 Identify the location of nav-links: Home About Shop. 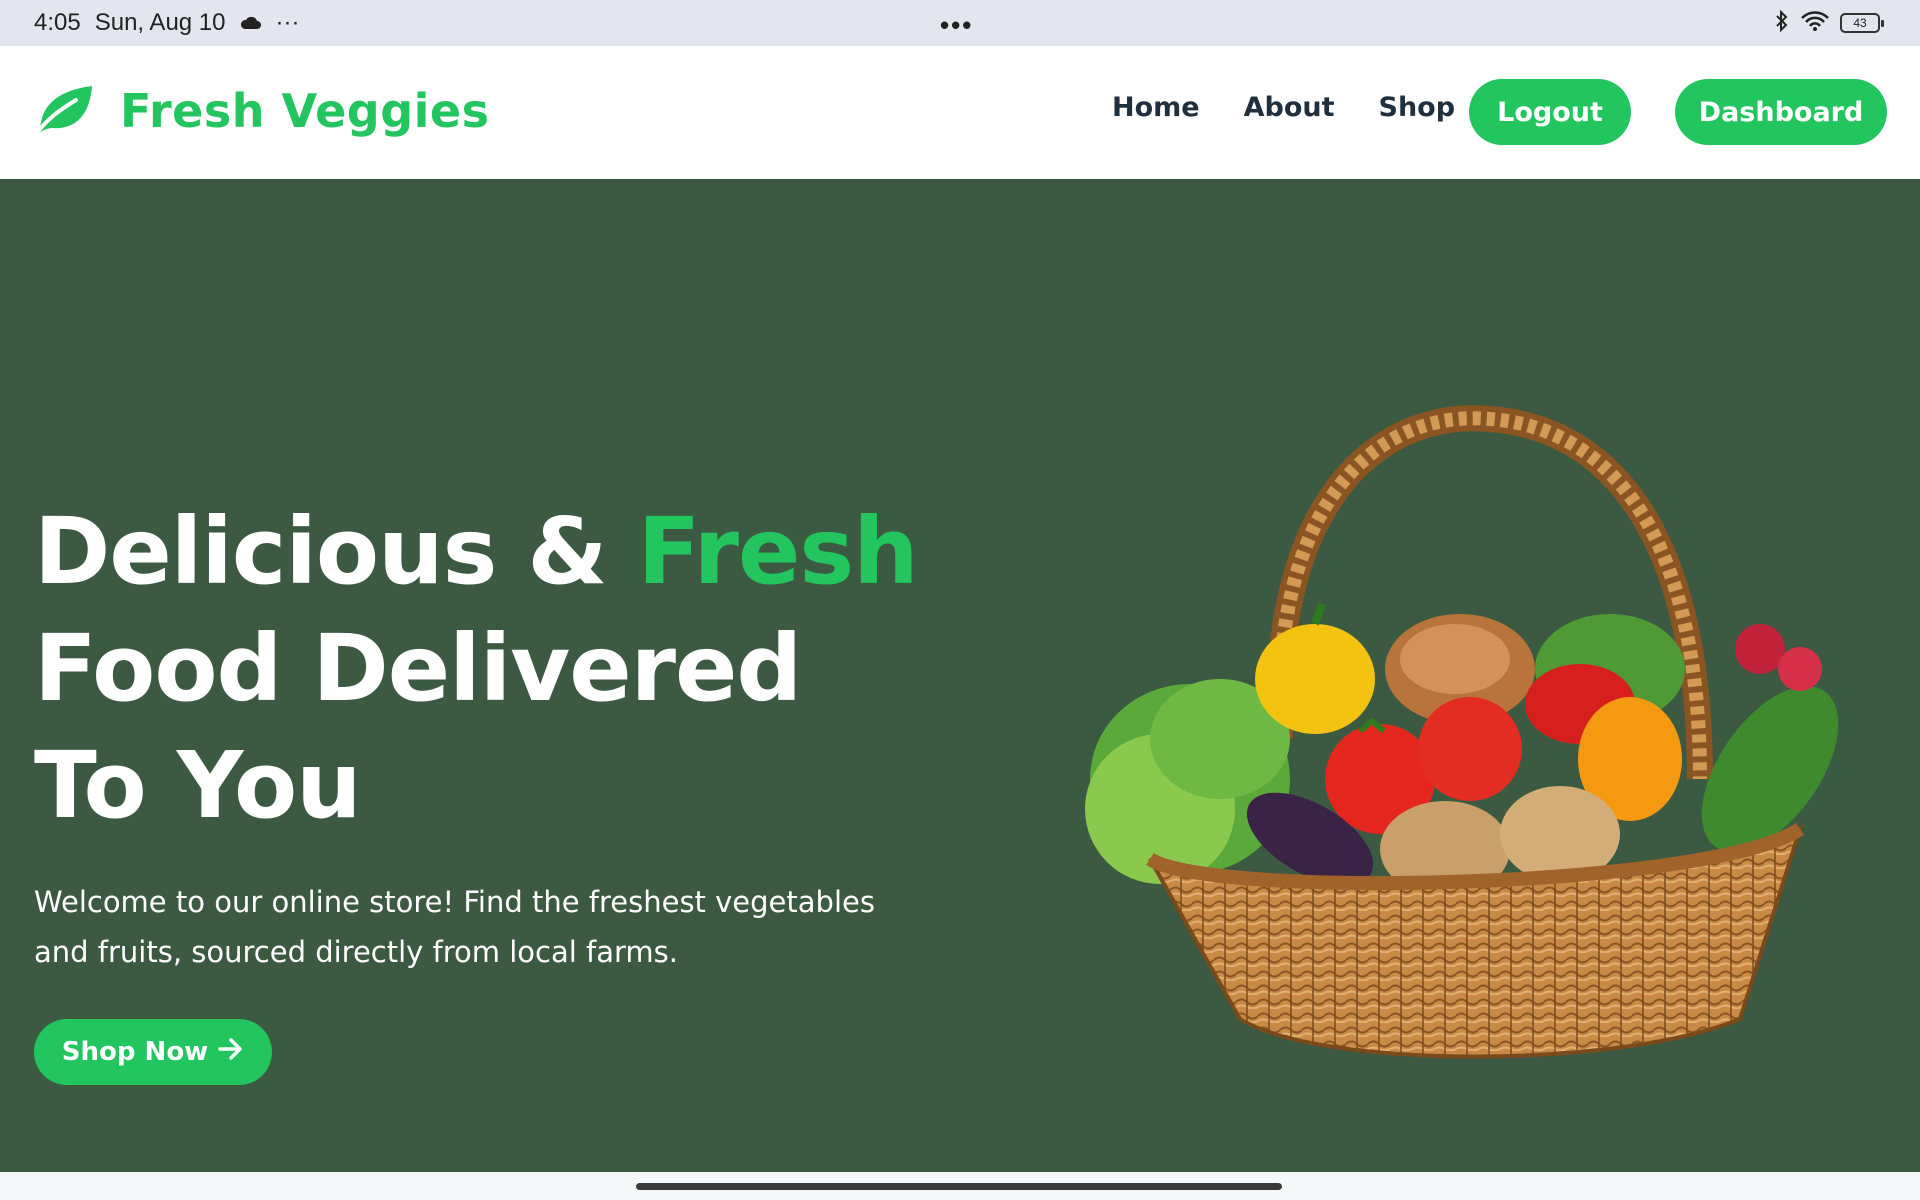
(1283, 107).